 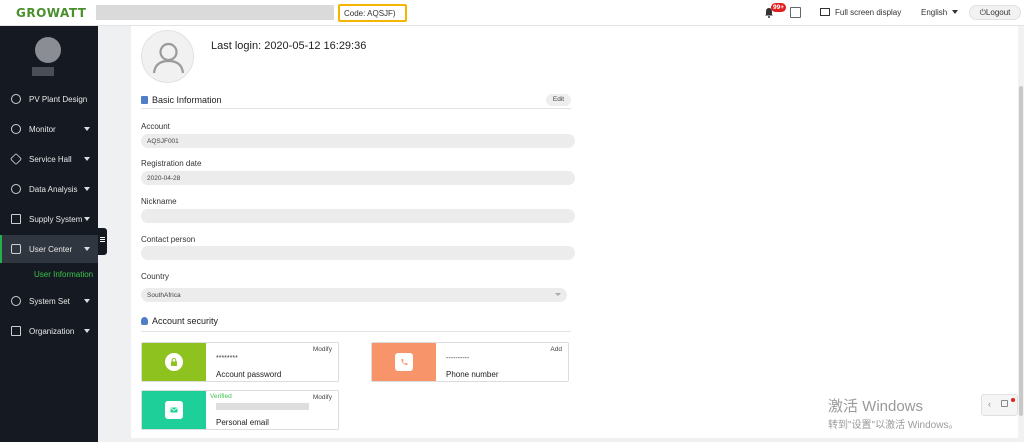 I want to click on scroll-thumb, so click(x=1021, y=251).